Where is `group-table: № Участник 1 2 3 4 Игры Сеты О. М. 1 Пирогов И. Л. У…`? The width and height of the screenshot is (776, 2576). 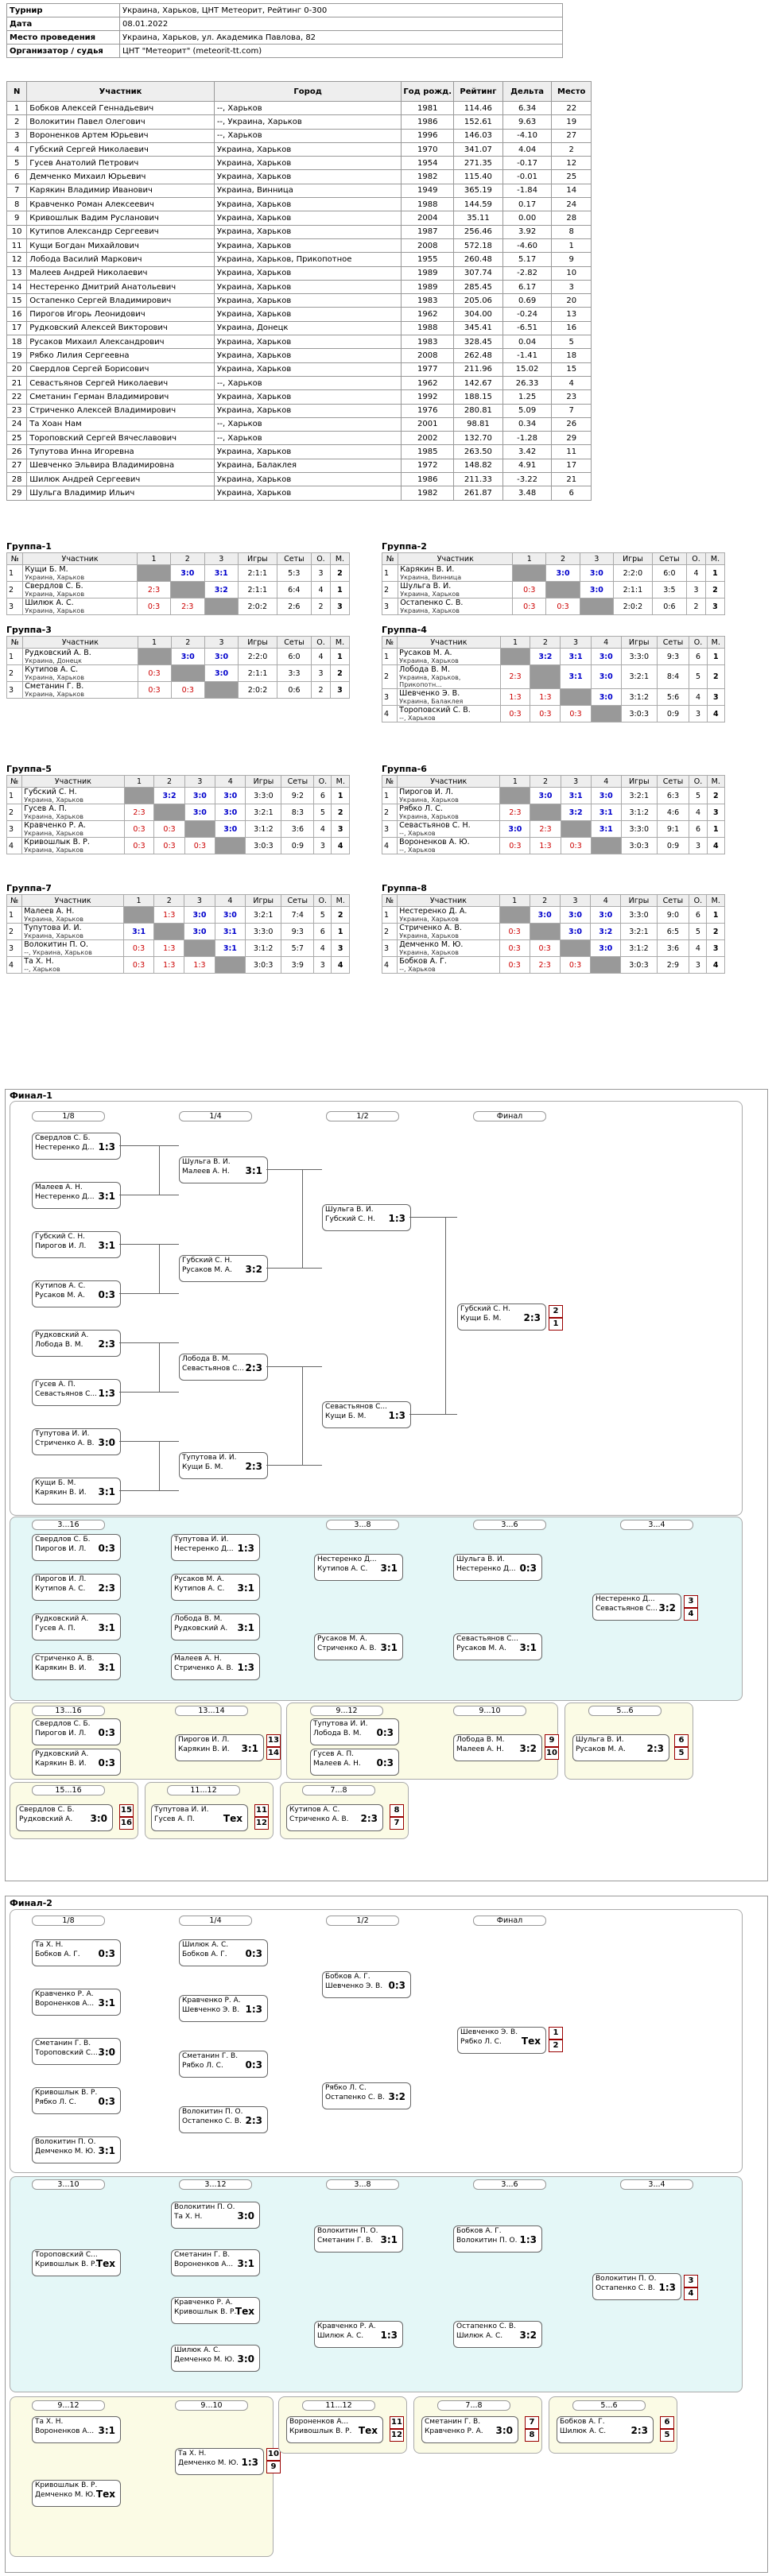 group-table: № Участник 1 2 3 4 Игры Сеты О. М. 1 Пирогов И. Л. У… is located at coordinates (553, 815).